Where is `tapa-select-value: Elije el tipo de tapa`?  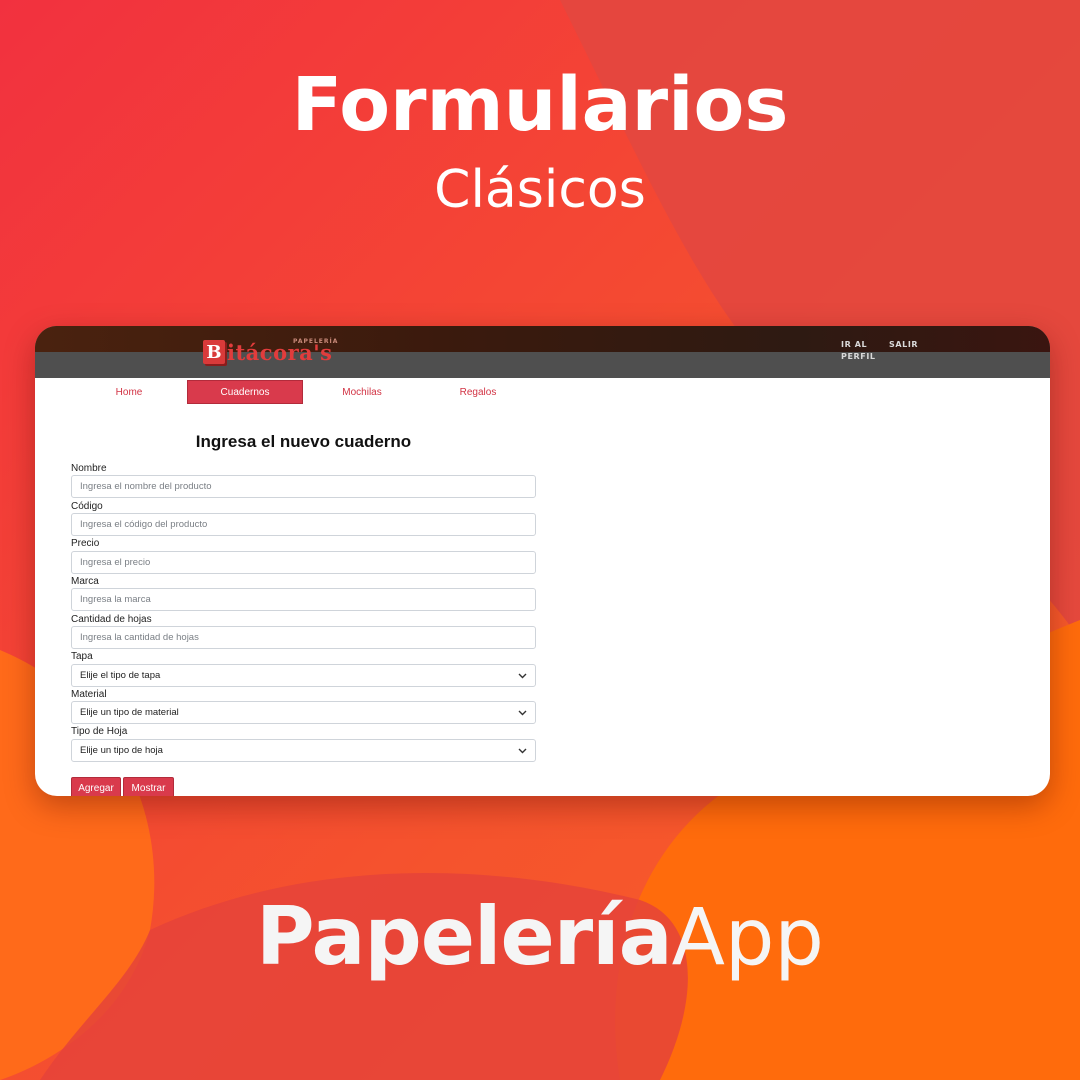
tapa-select-value: Elije el tipo de tapa is located at coordinates (120, 675).